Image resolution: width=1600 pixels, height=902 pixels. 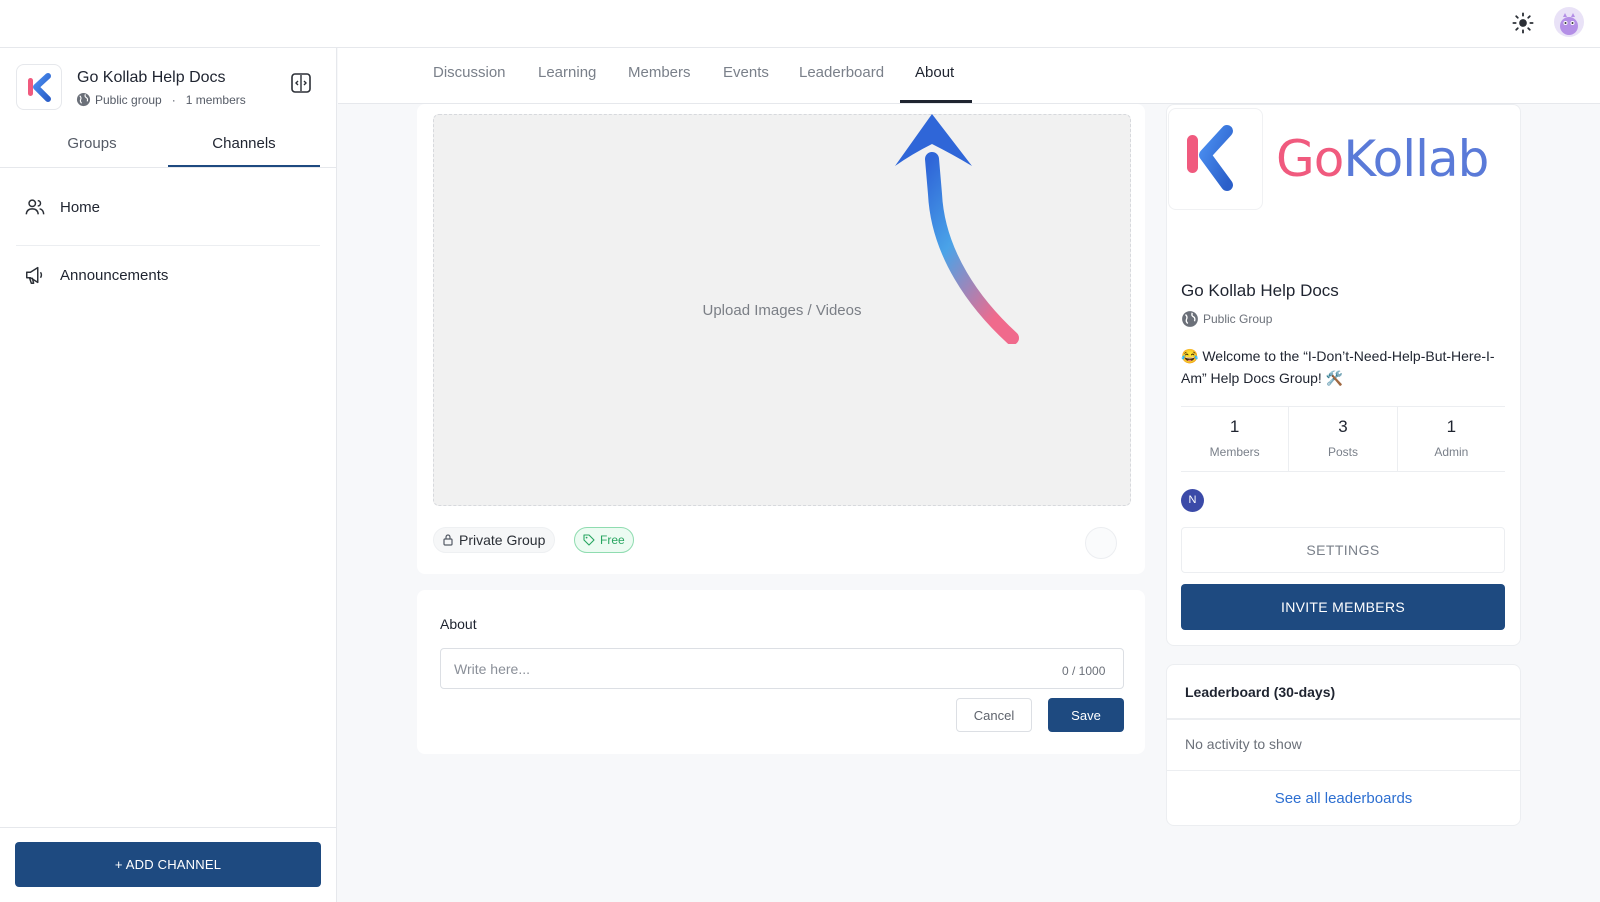 I want to click on brand-logo, so click(x=1215, y=159).